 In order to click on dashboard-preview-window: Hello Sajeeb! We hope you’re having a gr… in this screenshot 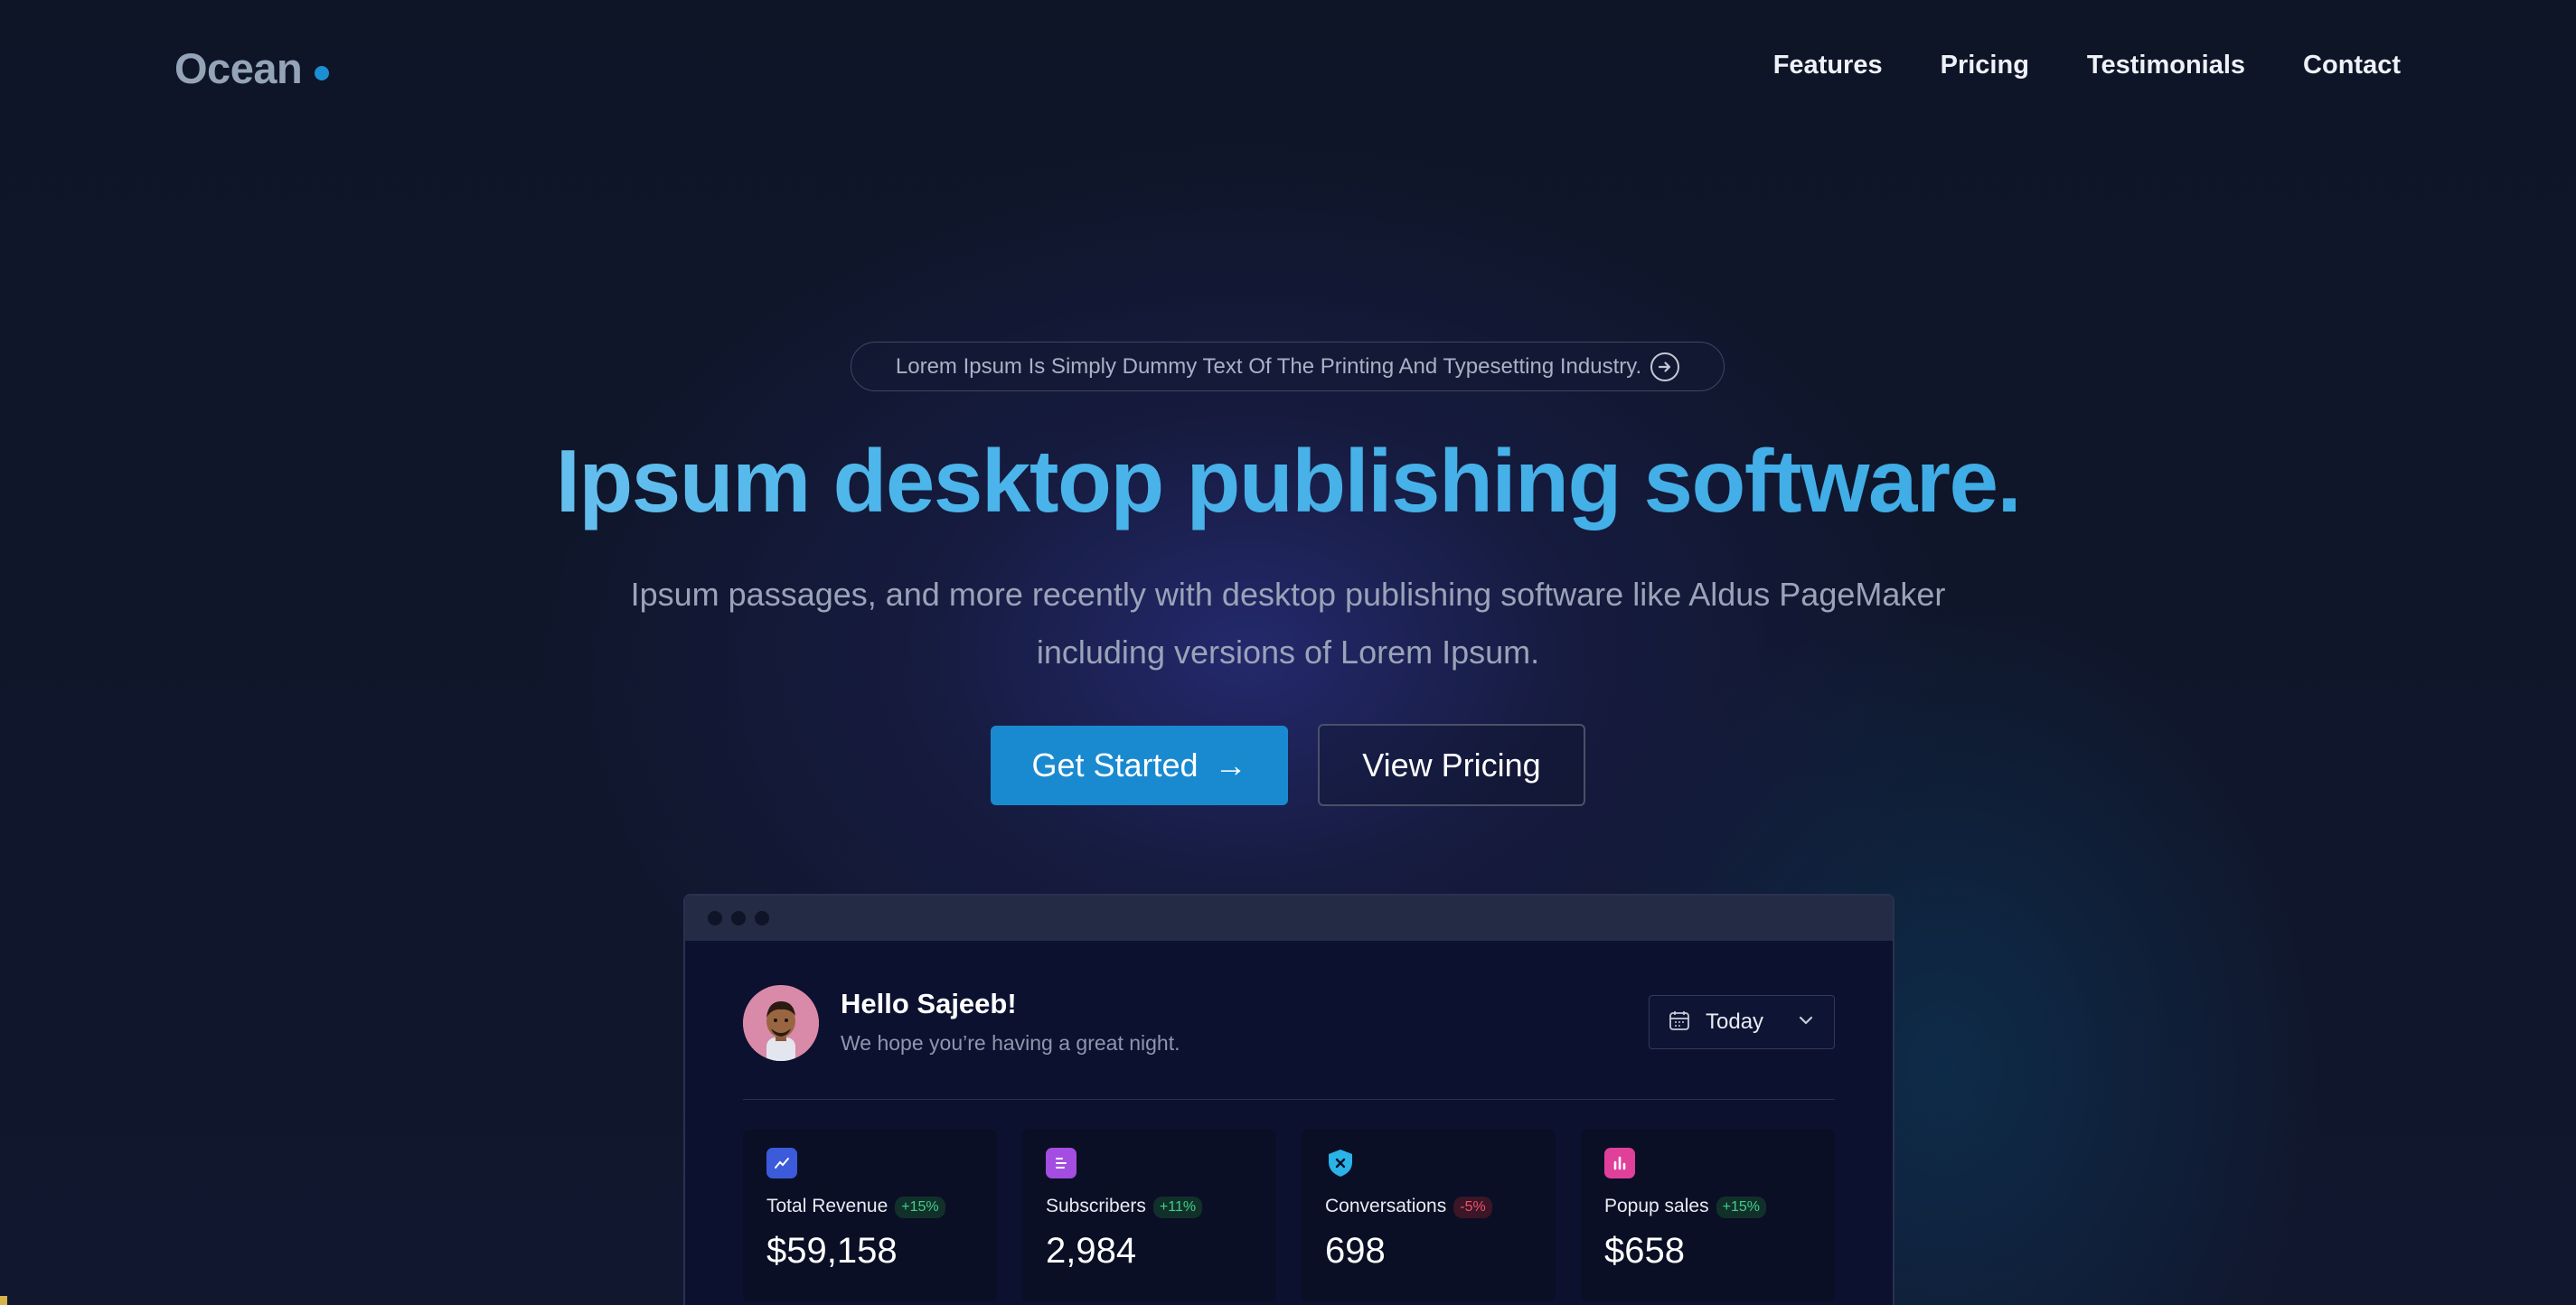, I will do `click(1289, 1099)`.